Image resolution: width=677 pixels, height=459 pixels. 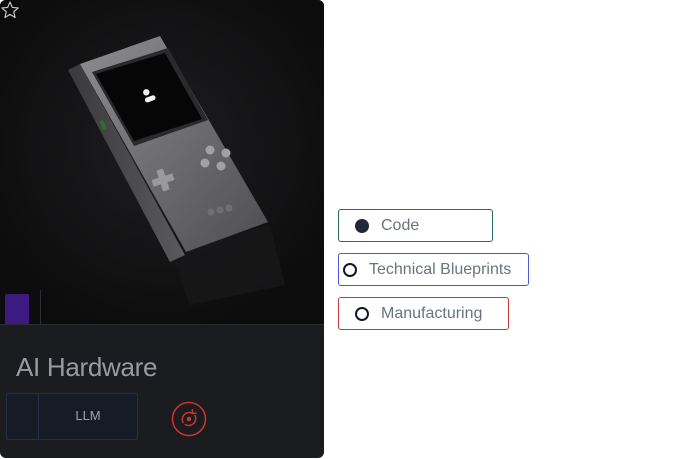 What do you see at coordinates (88, 415) in the screenshot?
I see `tag-label: LLM` at bounding box center [88, 415].